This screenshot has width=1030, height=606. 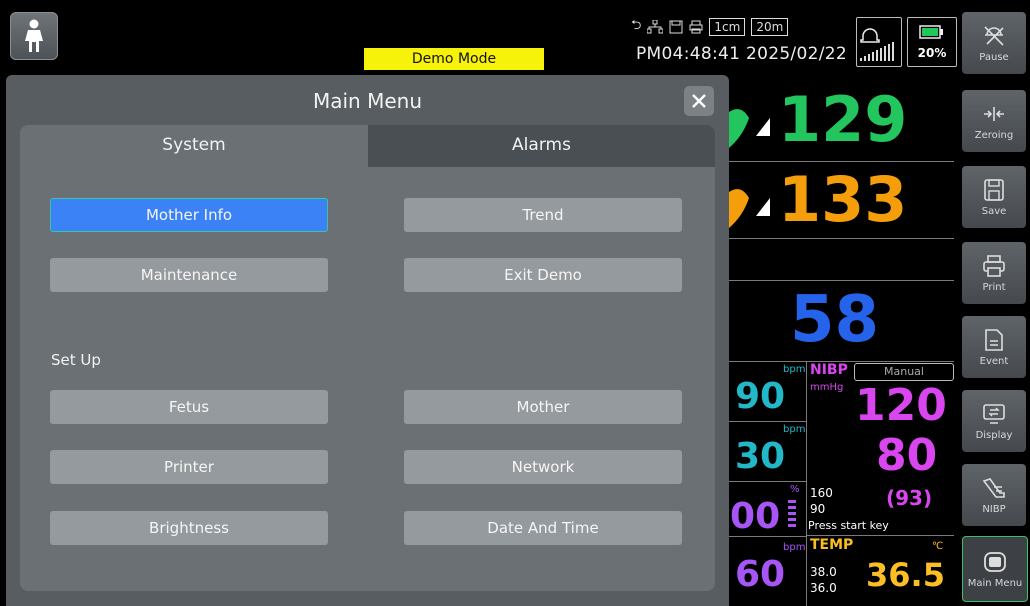 I want to click on nibp-label: NIBP, so click(x=994, y=509).